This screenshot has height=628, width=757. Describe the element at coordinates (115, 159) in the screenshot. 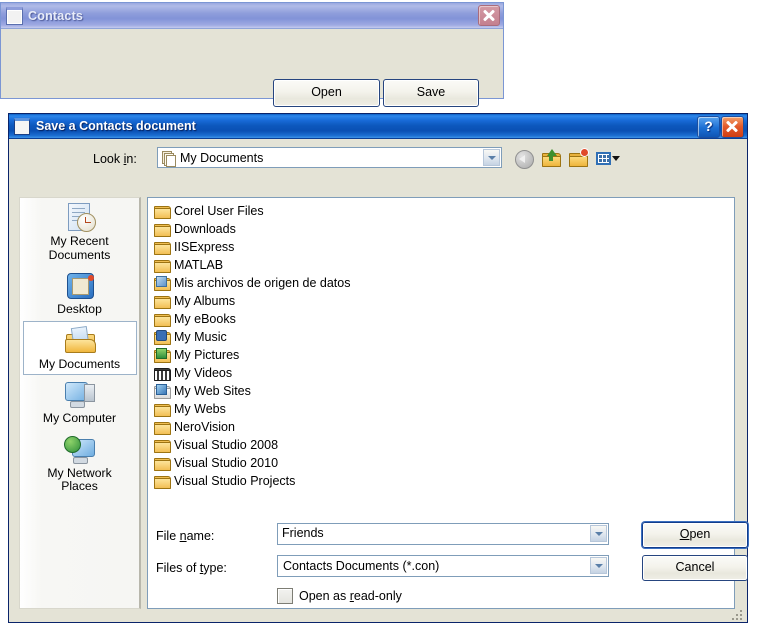

I see `lookin-label: Look in:` at that location.